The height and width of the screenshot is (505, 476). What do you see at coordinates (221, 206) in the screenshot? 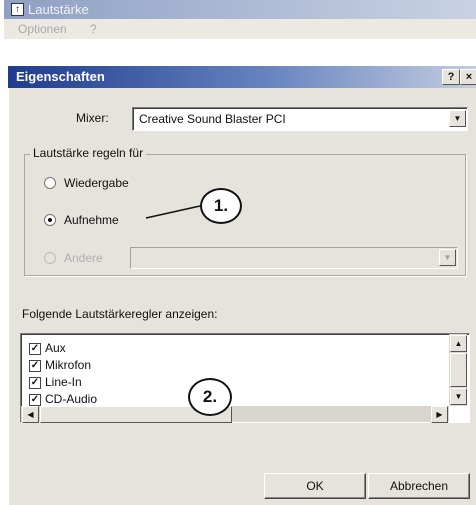
I see `callout-1: 1.` at bounding box center [221, 206].